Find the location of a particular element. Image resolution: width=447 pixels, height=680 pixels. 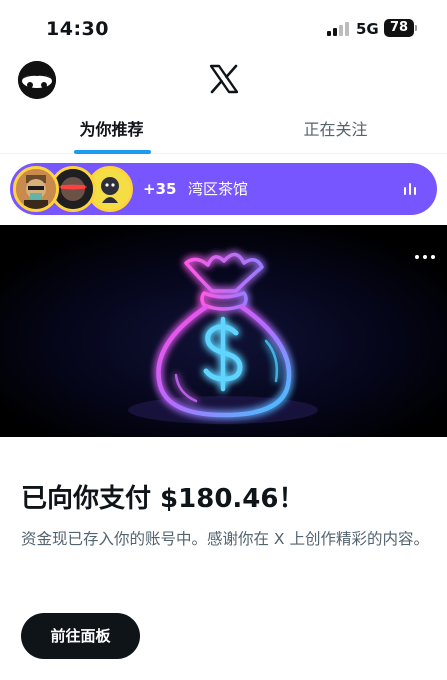

payout-headline: 已向你支付 $180.46！ is located at coordinates (163, 499).